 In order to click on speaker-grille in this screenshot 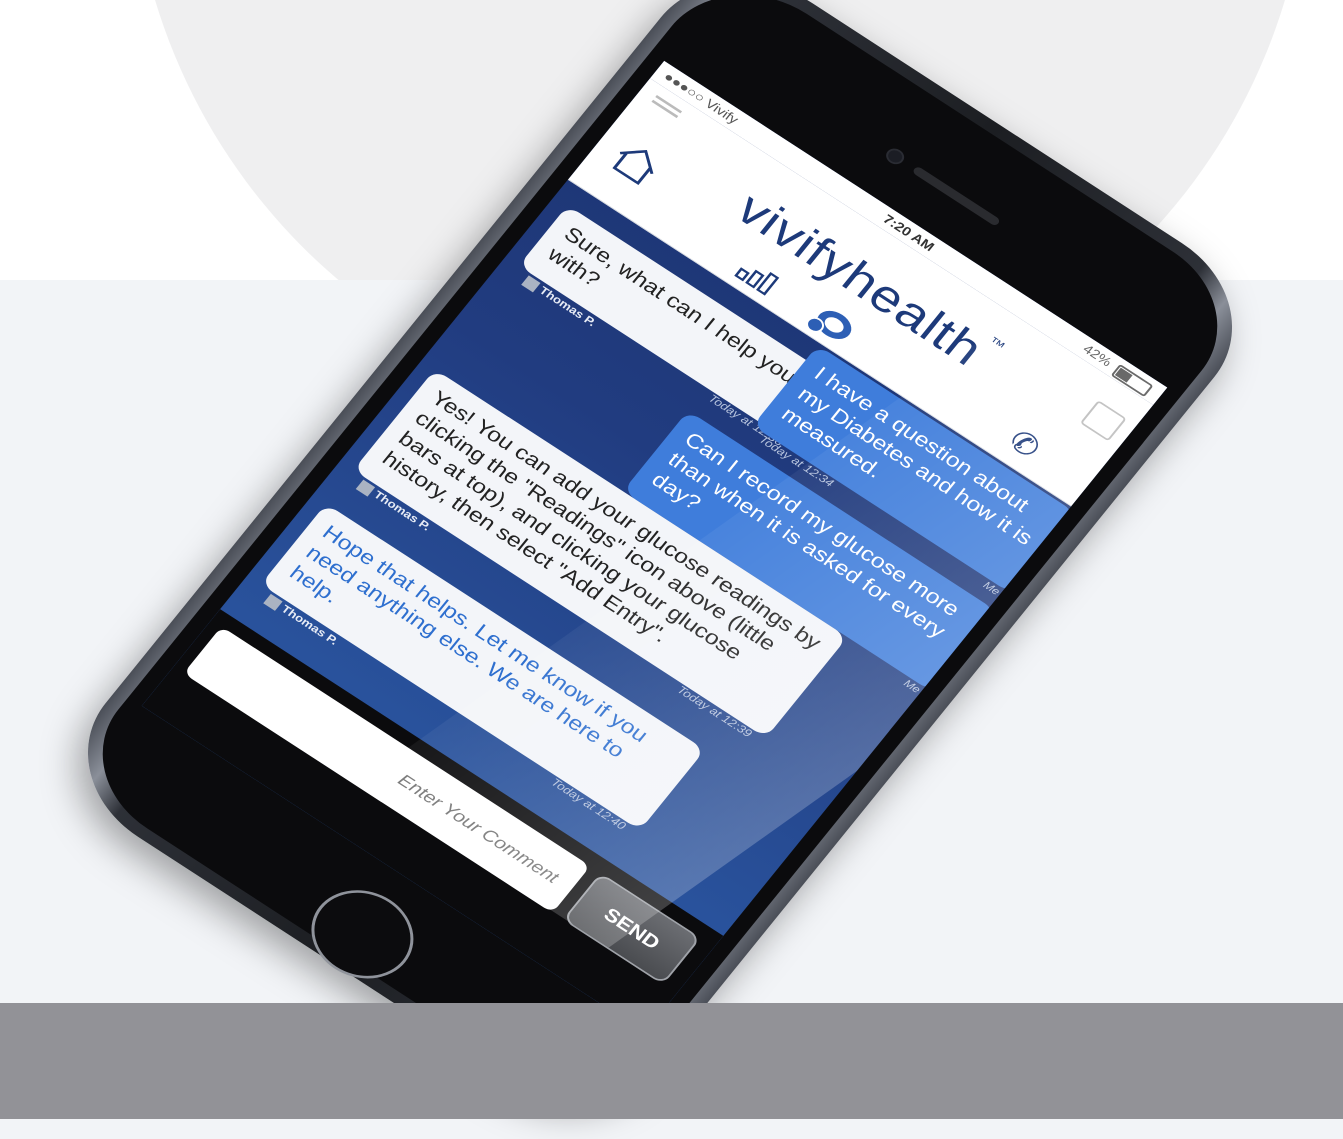, I will do `click(956, 196)`.